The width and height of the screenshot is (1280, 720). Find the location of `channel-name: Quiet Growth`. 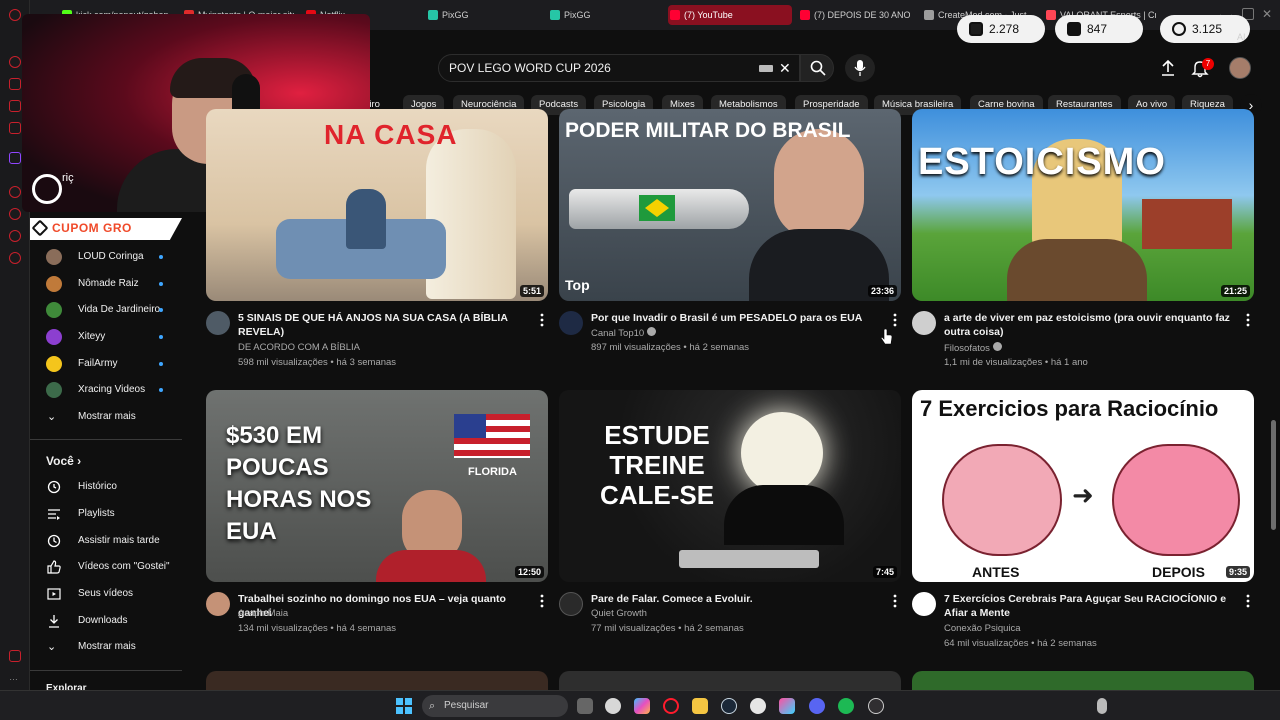

channel-name: Quiet Growth is located at coordinates (619, 613).